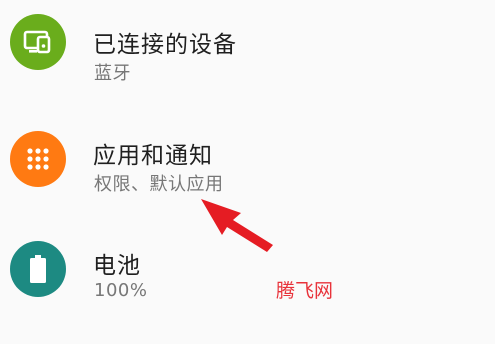 The width and height of the screenshot is (495, 344). I want to click on battery-icon, so click(38, 269).